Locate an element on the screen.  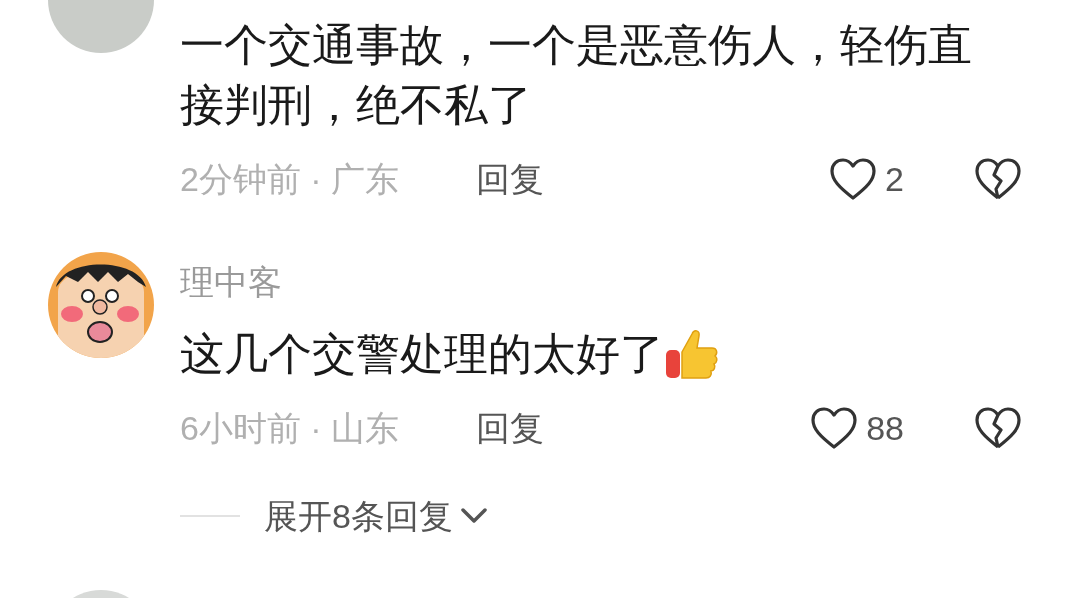
comment-time-location: 6小时前 · 山东 is located at coordinates (290, 428).